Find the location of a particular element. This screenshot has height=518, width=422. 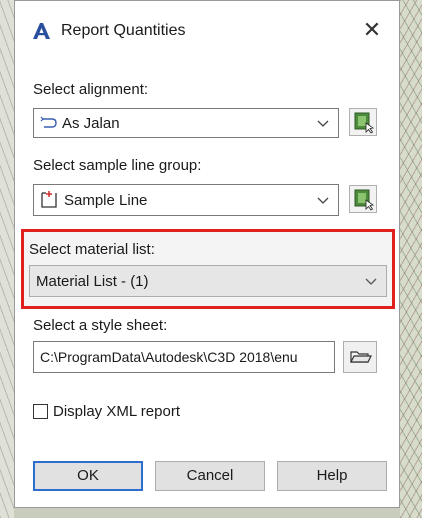

pick-sample-line-group-button is located at coordinates (363, 199).